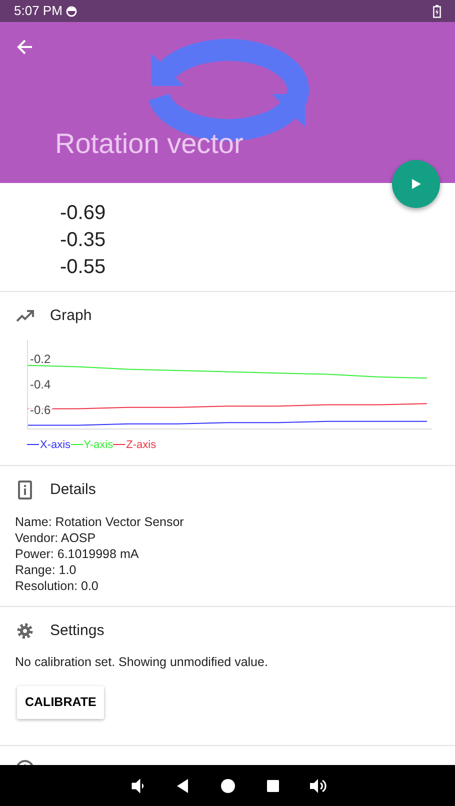 The height and width of the screenshot is (806, 455). Describe the element at coordinates (25, 630) in the screenshot. I see `settings-icon` at that location.